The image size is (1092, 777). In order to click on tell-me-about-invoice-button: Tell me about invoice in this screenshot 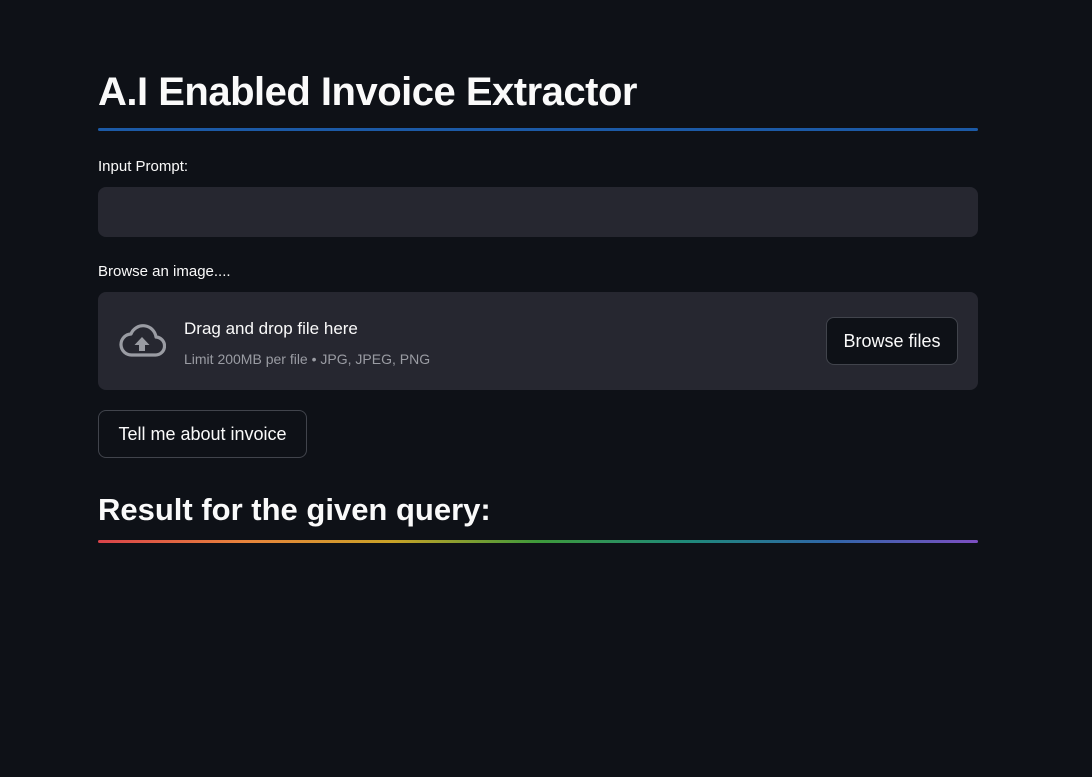, I will do `click(202, 434)`.